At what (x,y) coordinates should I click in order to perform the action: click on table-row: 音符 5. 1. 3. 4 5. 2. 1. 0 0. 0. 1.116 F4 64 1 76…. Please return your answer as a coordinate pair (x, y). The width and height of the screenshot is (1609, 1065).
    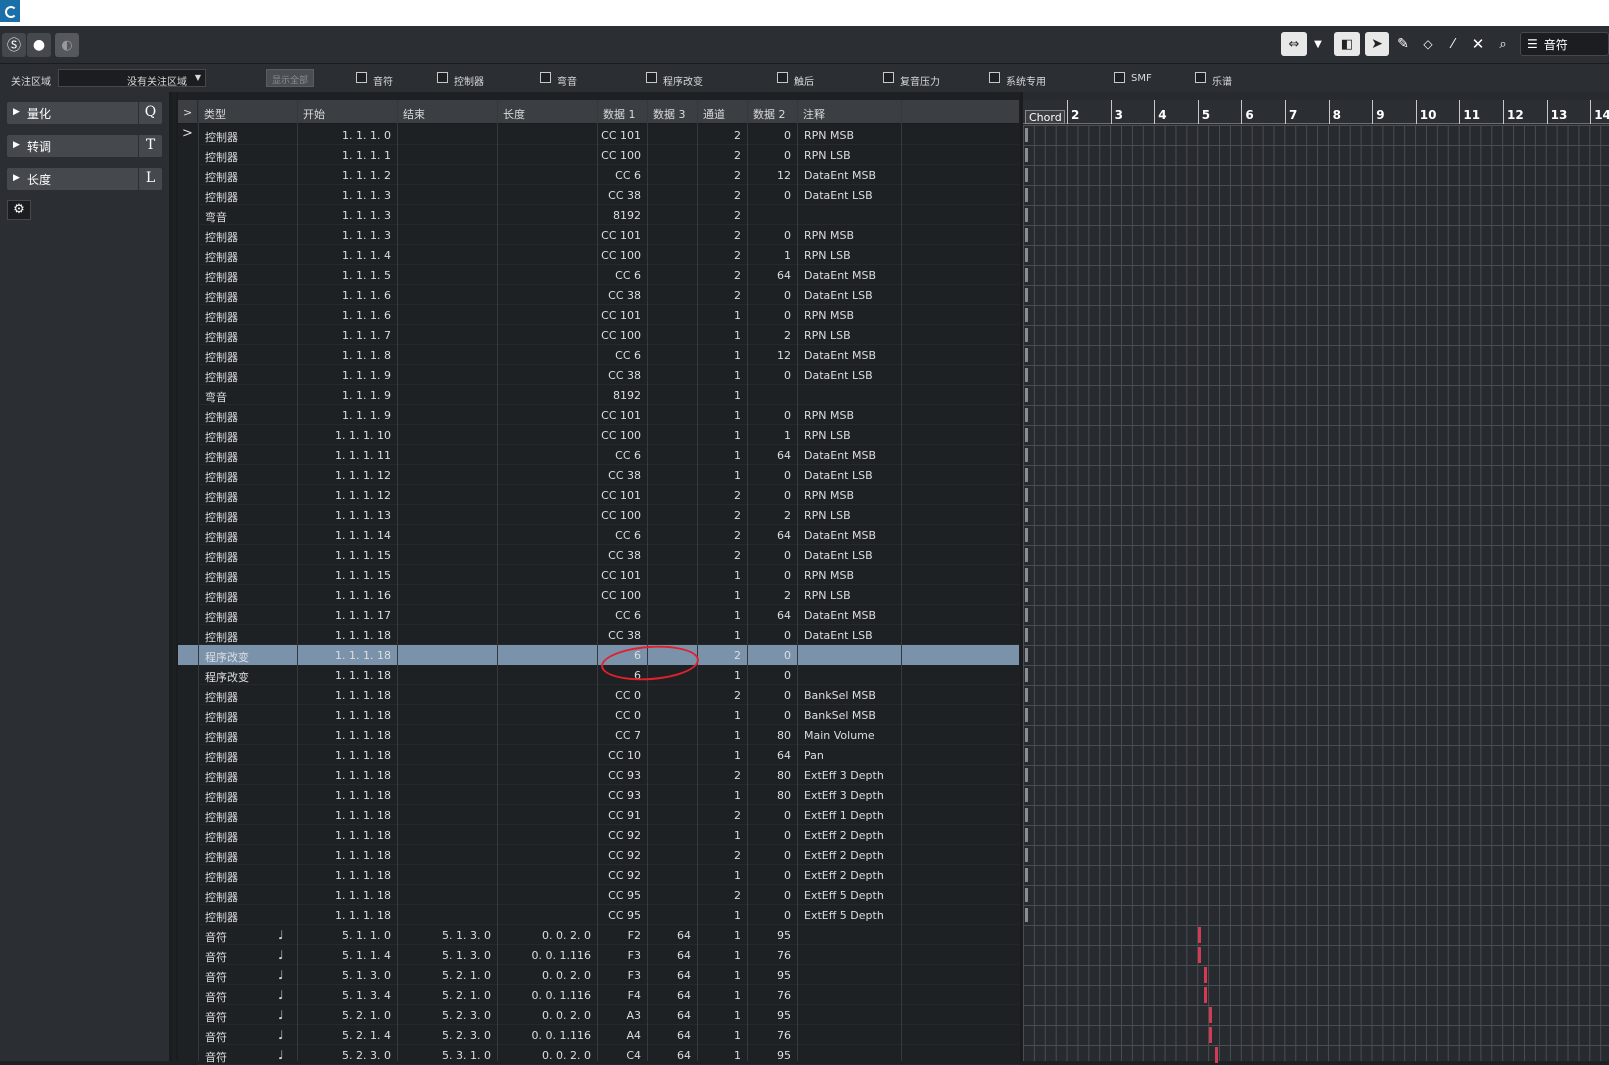
    Looking at the image, I should click on (598, 995).